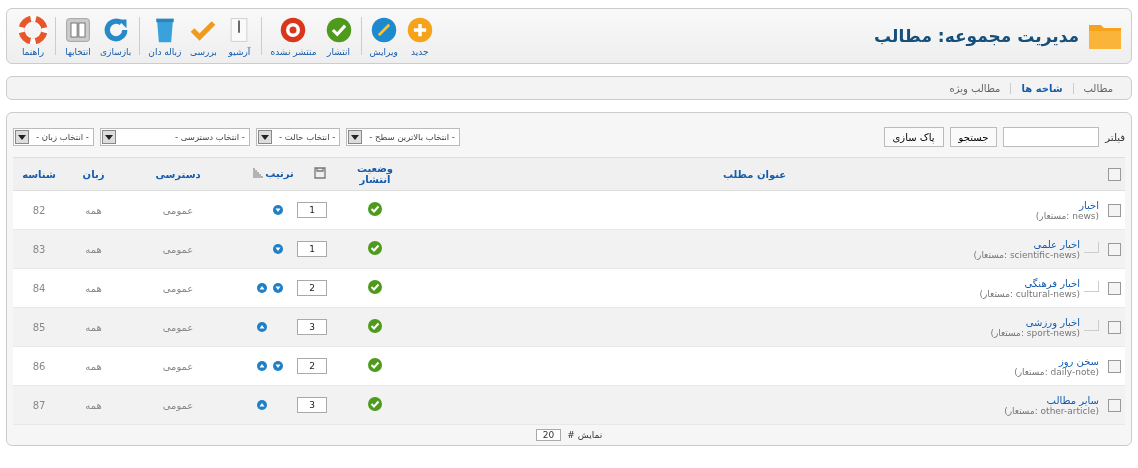 The width and height of the screenshot is (1138, 468). Describe the element at coordinates (39, 405) in the screenshot. I see `item-id: 87` at that location.